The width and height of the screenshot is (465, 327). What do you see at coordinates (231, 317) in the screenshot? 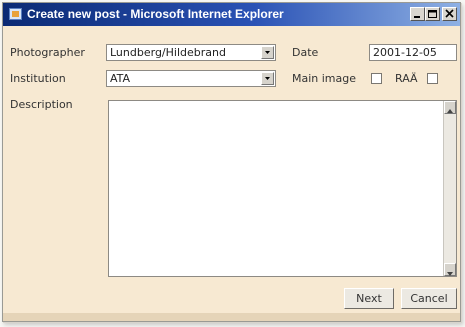
I see `status-strip` at bounding box center [231, 317].